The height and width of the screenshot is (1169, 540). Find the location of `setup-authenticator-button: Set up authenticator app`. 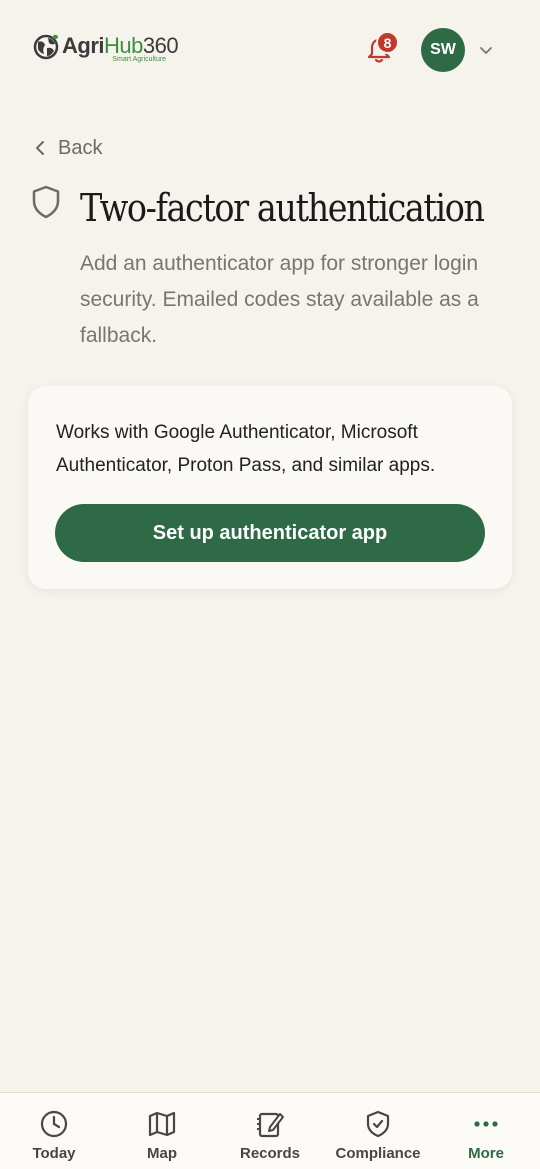

setup-authenticator-button: Set up authenticator app is located at coordinates (270, 533).